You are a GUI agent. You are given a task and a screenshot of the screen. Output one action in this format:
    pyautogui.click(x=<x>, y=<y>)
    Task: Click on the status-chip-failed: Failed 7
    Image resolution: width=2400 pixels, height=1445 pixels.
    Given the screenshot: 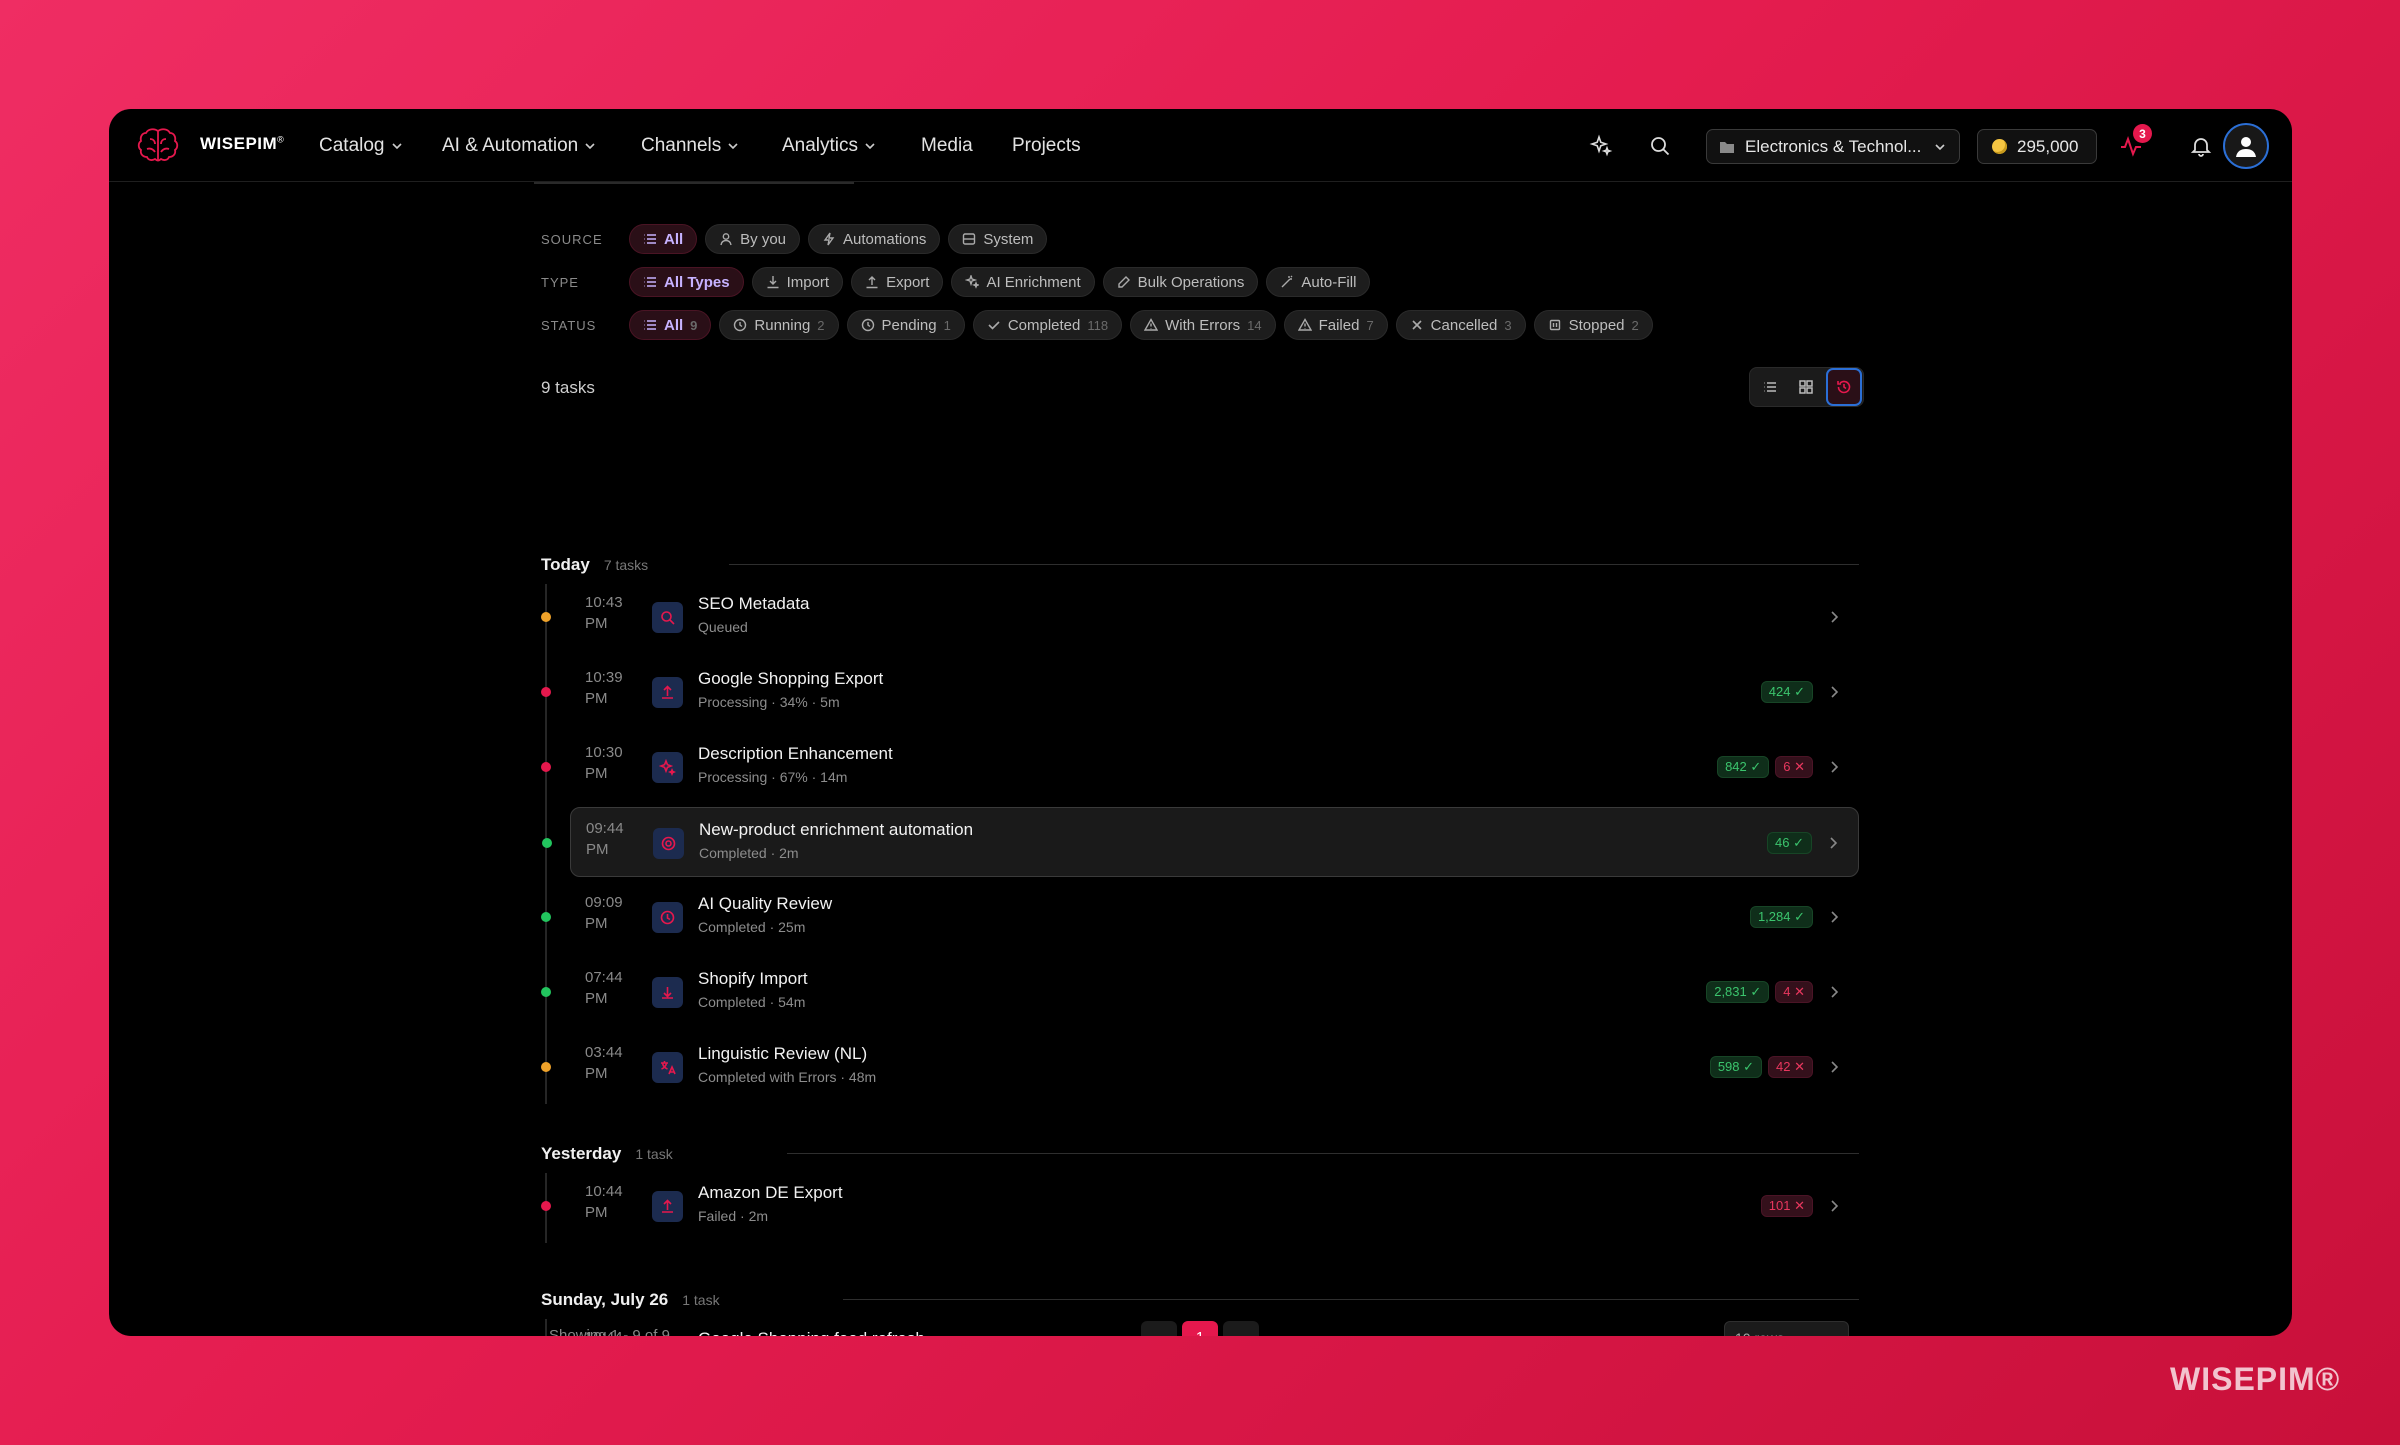 What is the action you would take?
    pyautogui.click(x=1335, y=325)
    